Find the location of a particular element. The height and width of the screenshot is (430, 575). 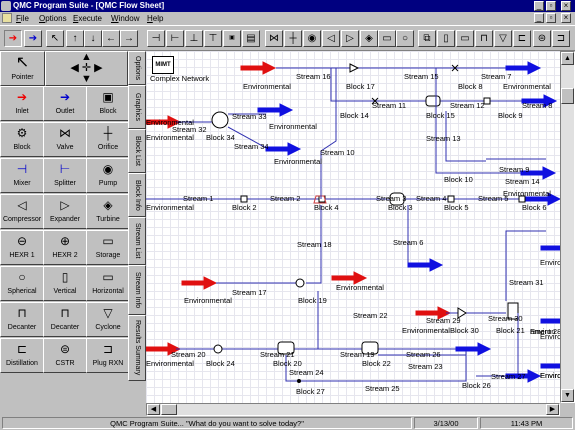

flowsheet-label: Stream 24 is located at coordinates (306, 372).